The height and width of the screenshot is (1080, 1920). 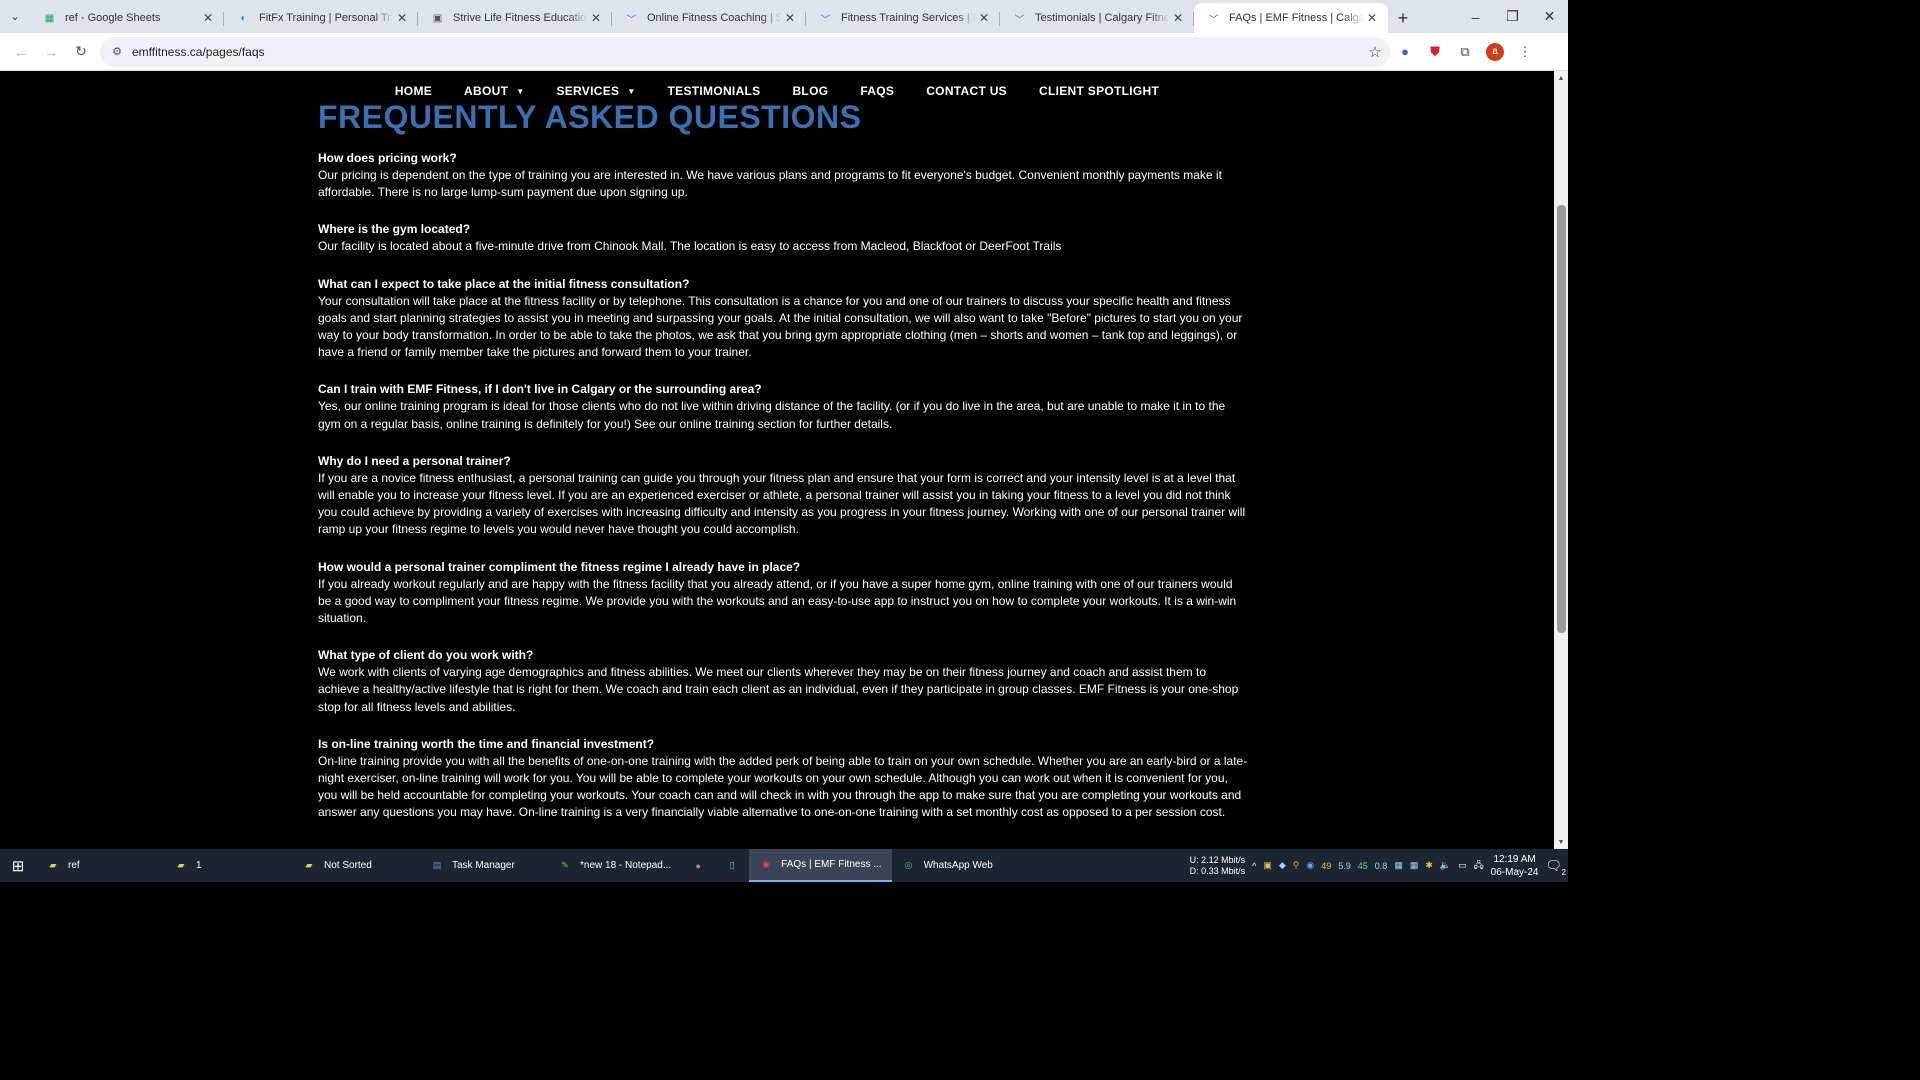 What do you see at coordinates (1429, 865) in the screenshot?
I see `tray-app-icon: ✱` at bounding box center [1429, 865].